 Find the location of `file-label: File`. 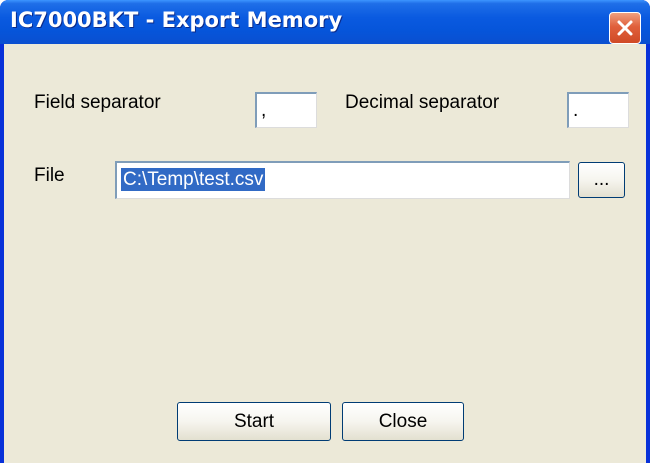

file-label: File is located at coordinates (49, 175).